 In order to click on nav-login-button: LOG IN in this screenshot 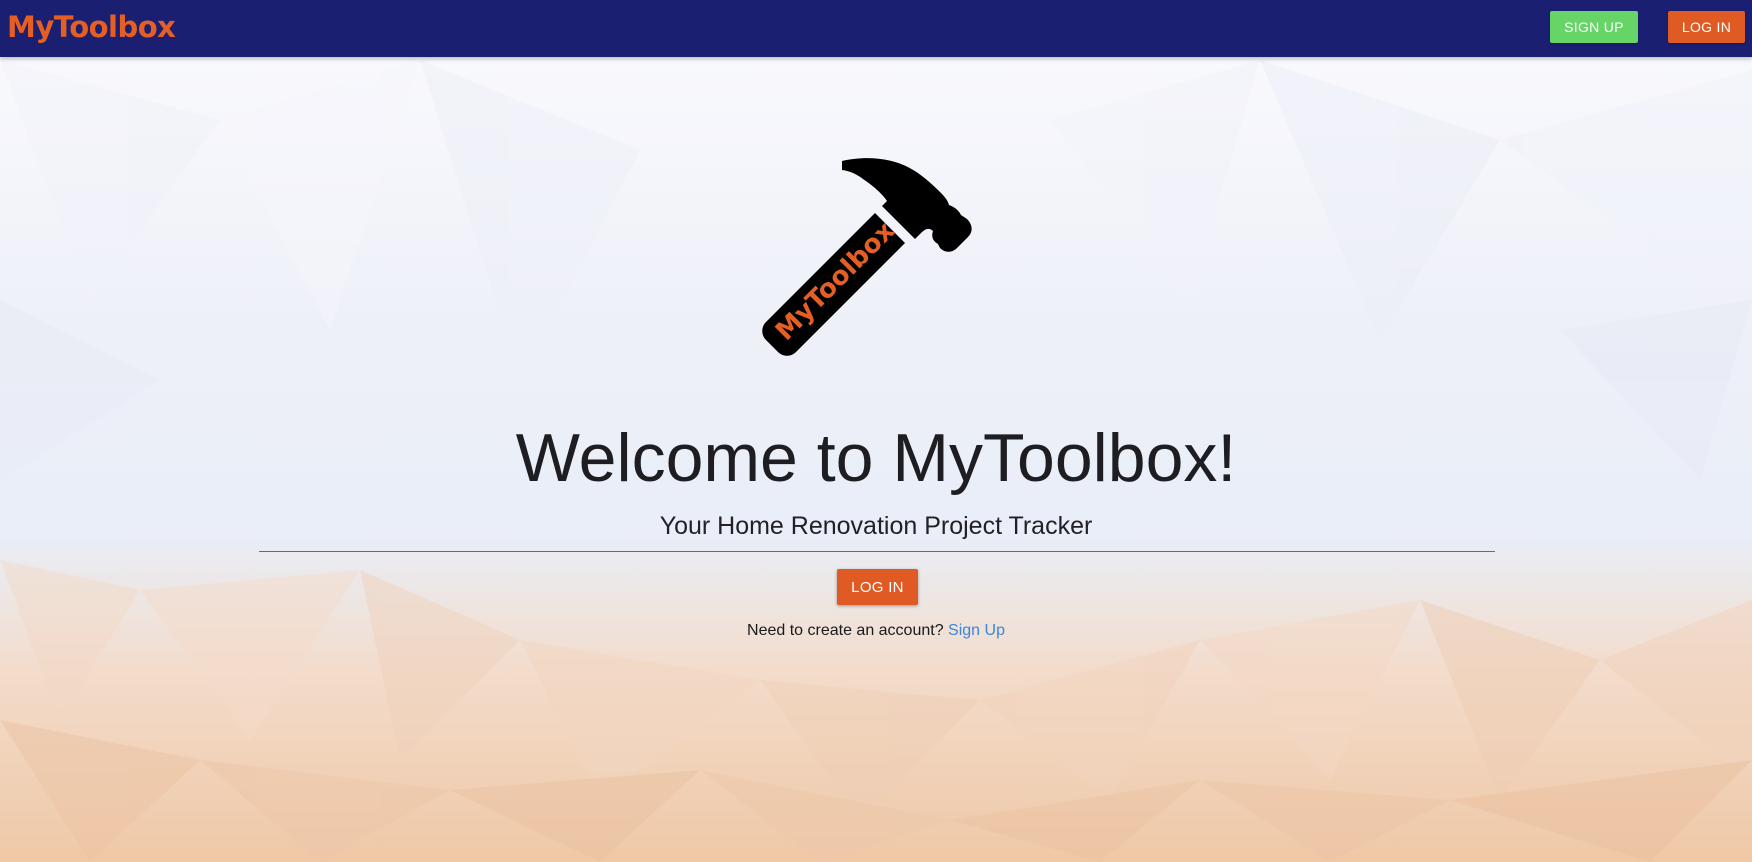, I will do `click(1706, 27)`.